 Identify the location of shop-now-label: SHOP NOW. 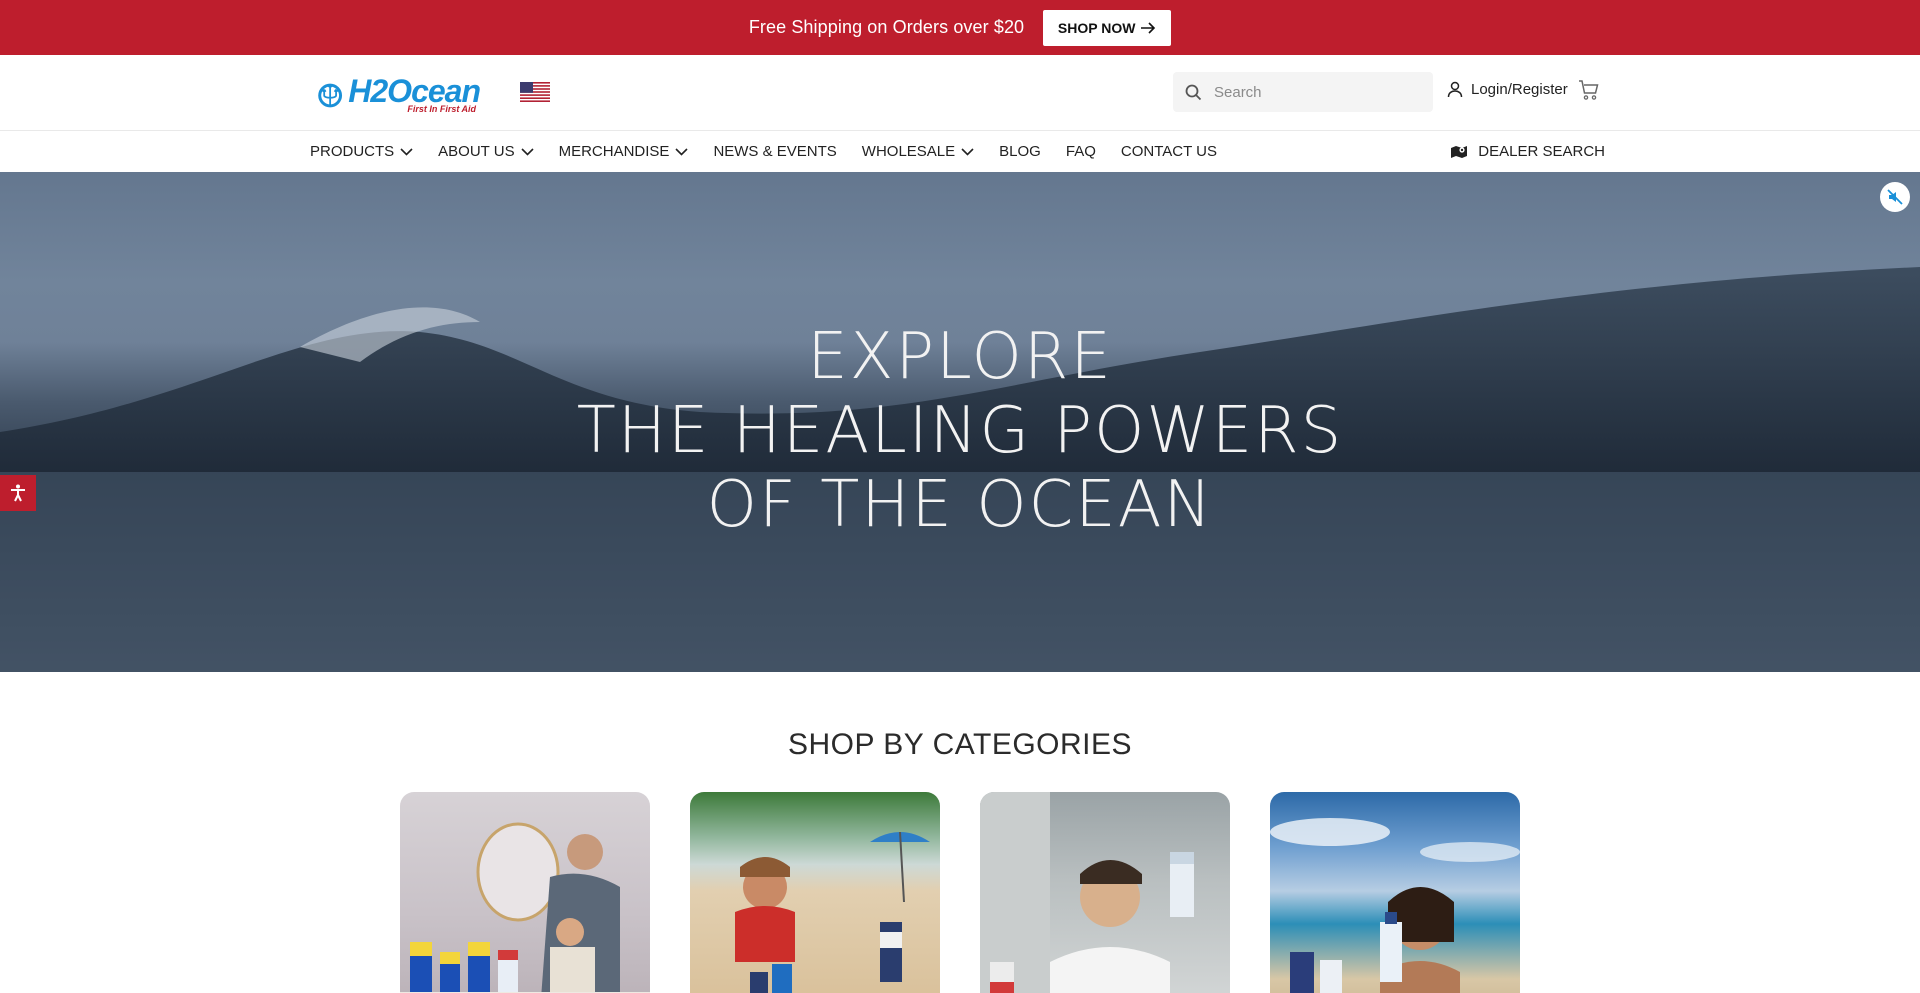
(1096, 27).